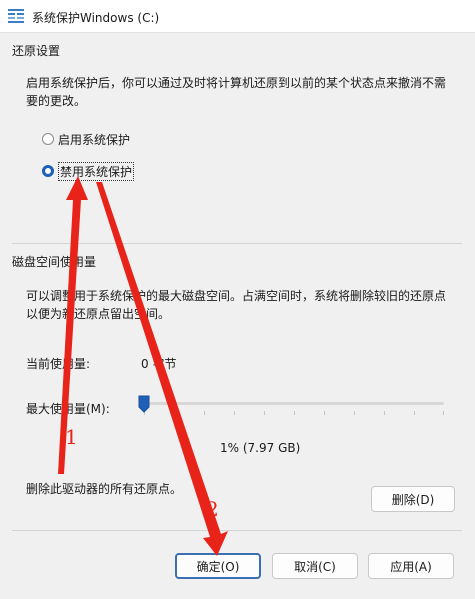 The width and height of the screenshot is (475, 599). What do you see at coordinates (36, 51) in the screenshot?
I see `restore-settings-title: 还原设置` at bounding box center [36, 51].